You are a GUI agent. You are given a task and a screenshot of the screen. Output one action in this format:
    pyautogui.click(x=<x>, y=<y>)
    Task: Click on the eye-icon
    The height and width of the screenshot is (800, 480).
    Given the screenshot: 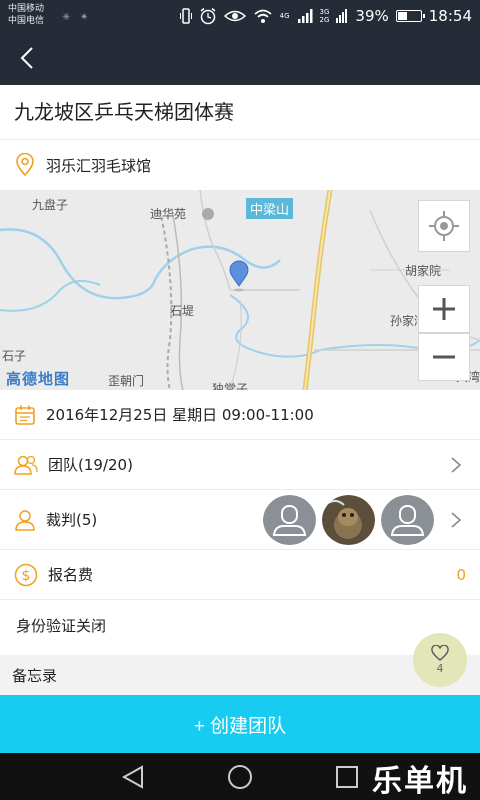 What is the action you would take?
    pyautogui.click(x=234, y=16)
    